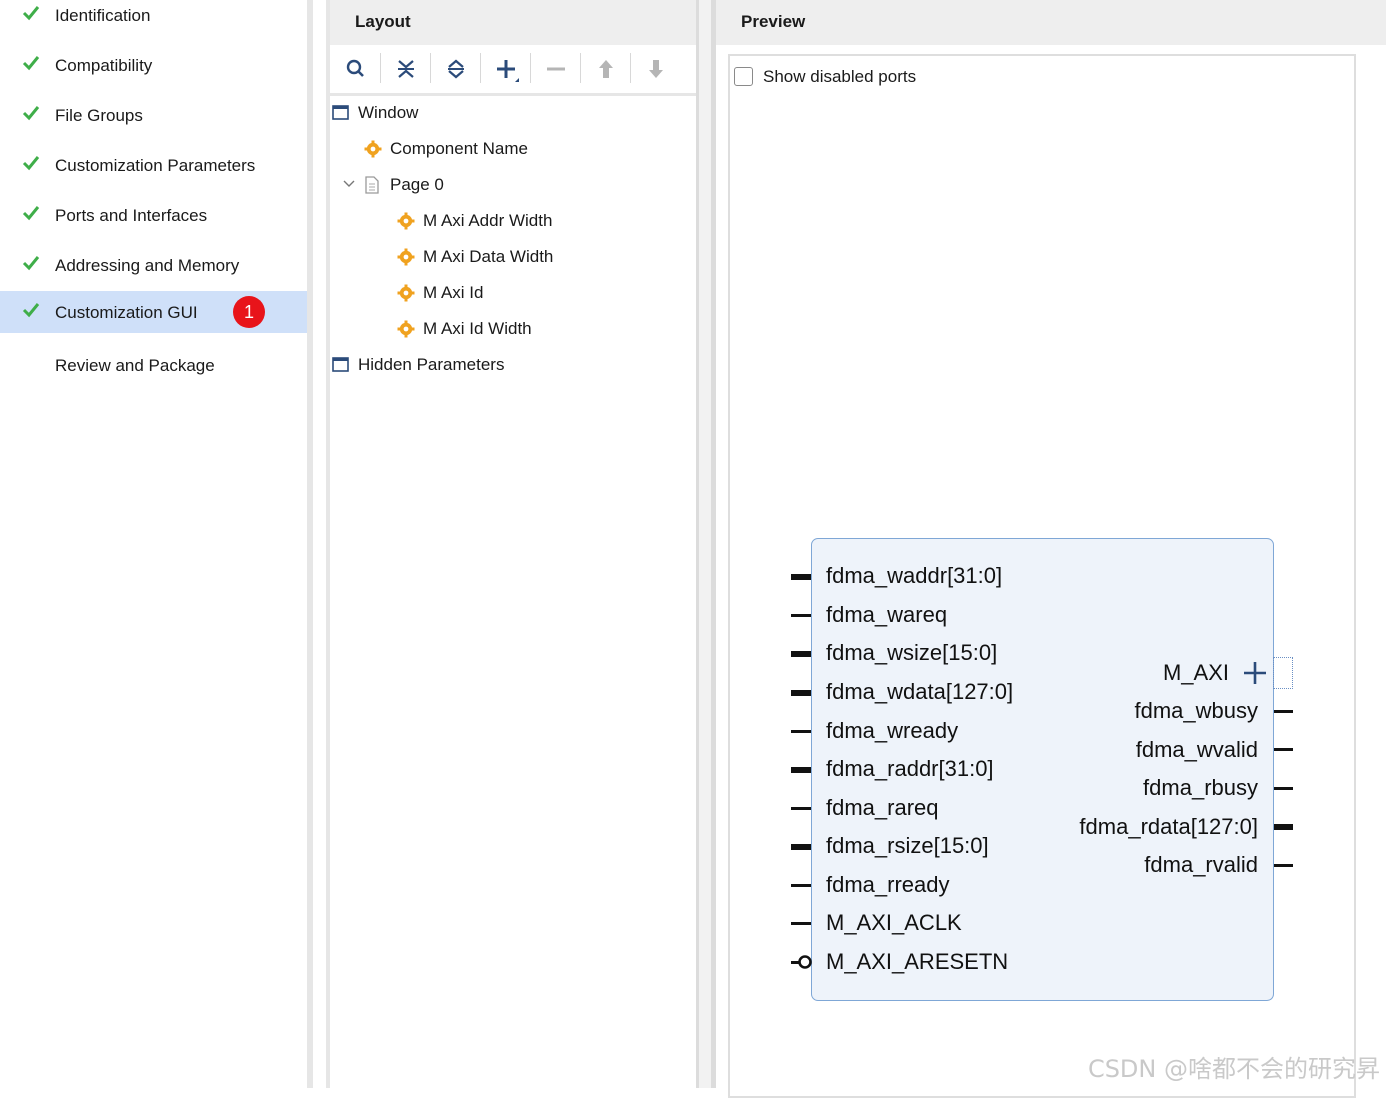 This screenshot has width=1386, height=1098. I want to click on tree-label: Component Name, so click(459, 148).